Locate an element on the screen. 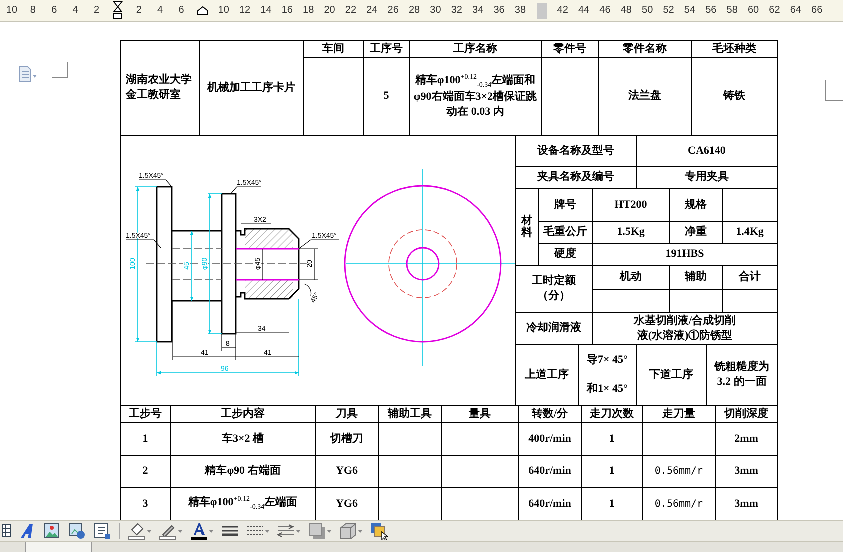 Image resolution: width=843 pixels, height=552 pixels. column-header: 辅助 is located at coordinates (696, 277).